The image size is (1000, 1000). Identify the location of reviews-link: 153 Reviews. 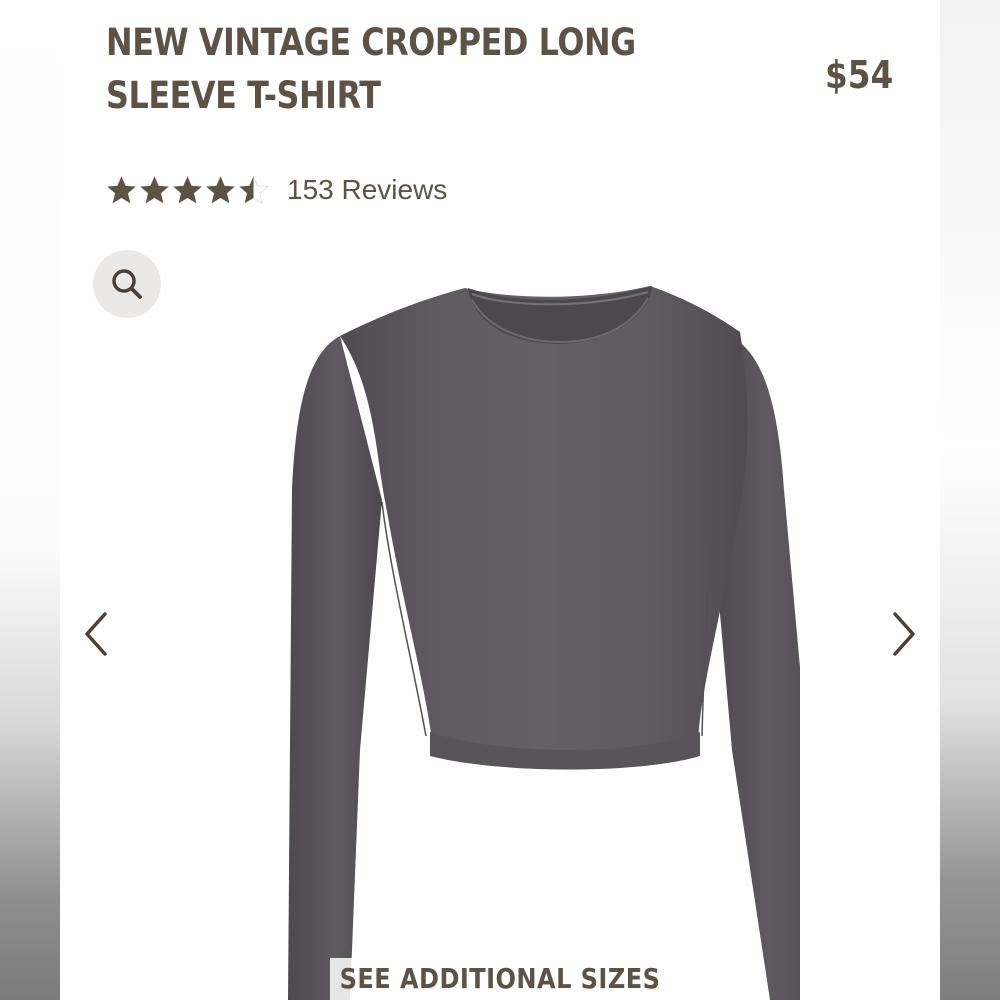
(367, 190).